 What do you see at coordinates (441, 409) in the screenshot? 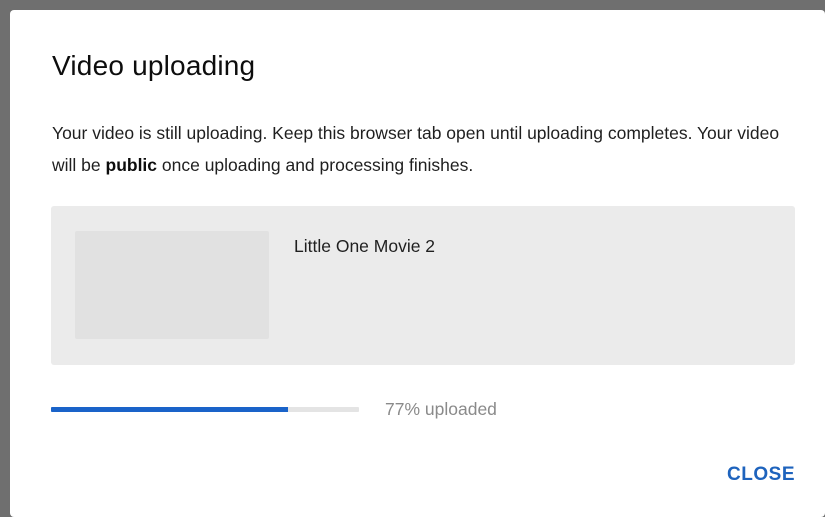
I see `upload-progress-label: 77% uploaded` at bounding box center [441, 409].